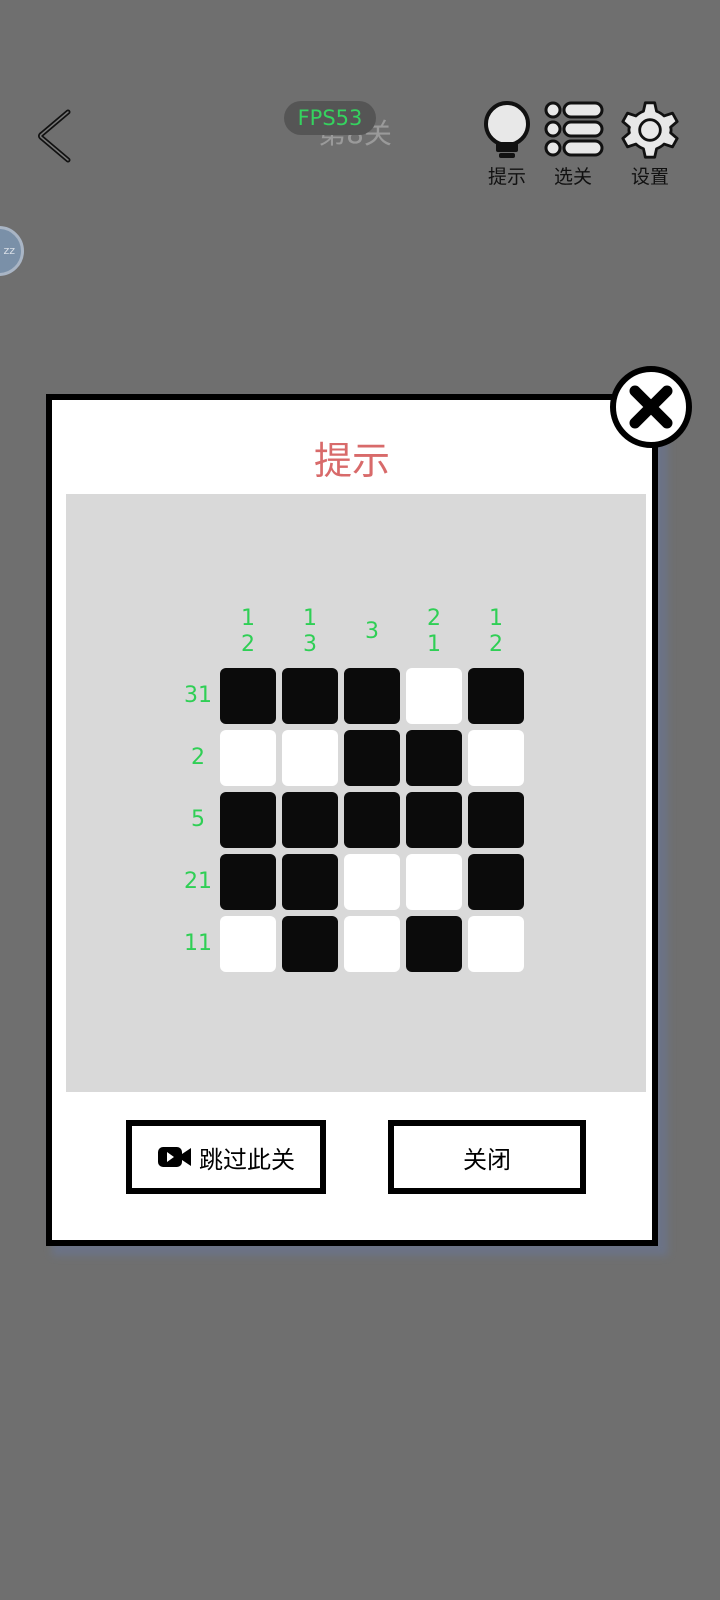  Describe the element at coordinates (174, 1157) in the screenshot. I see `video-camera-icon` at that location.